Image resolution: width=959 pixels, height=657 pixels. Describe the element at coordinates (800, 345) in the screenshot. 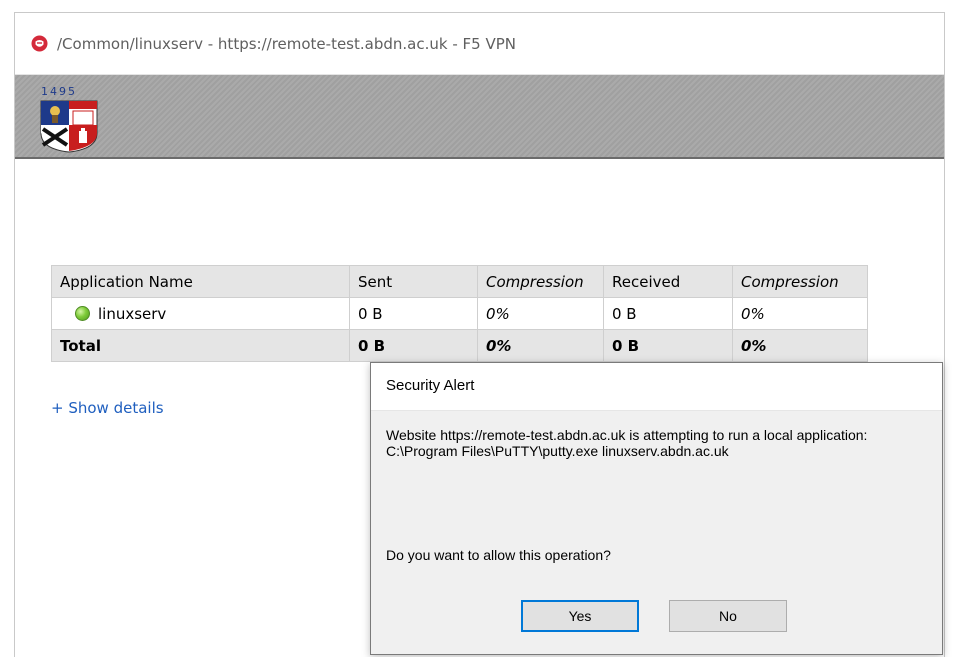

I see `total-received-compression: 0%` at that location.